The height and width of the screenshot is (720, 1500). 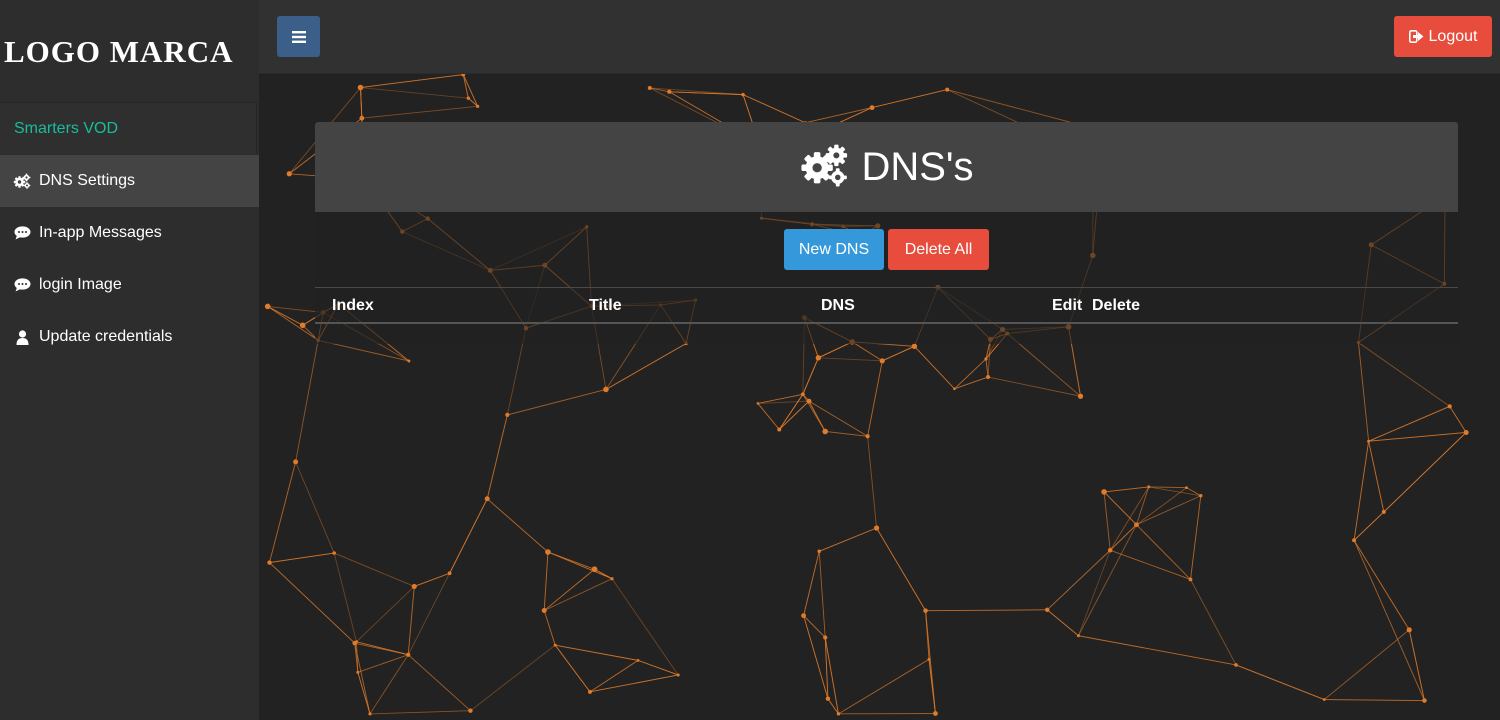 I want to click on sidebar-item-dns-settings: DNS Settings, so click(x=129, y=181).